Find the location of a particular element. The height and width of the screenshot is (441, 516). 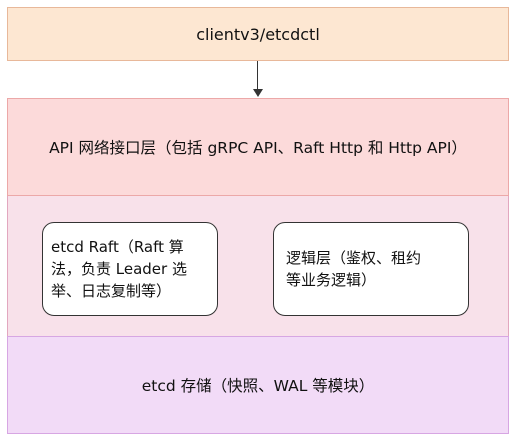

client-box: clientv3/etcdctl is located at coordinates (258, 34).